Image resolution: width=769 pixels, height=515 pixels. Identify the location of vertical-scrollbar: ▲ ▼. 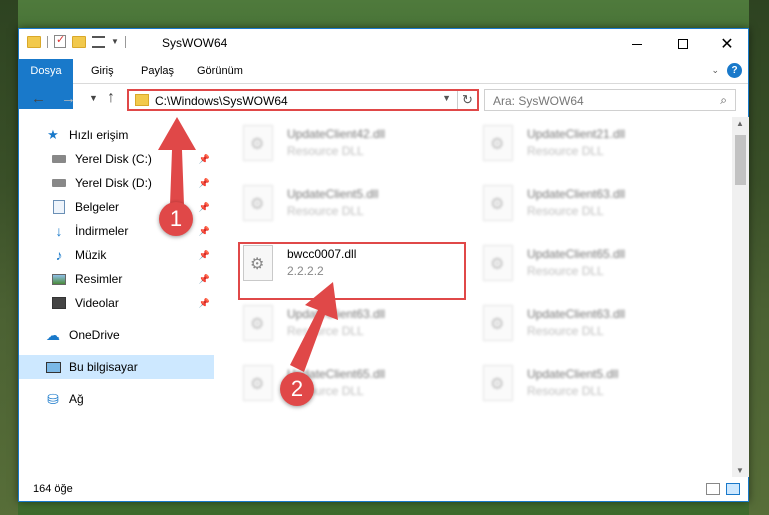
(740, 297).